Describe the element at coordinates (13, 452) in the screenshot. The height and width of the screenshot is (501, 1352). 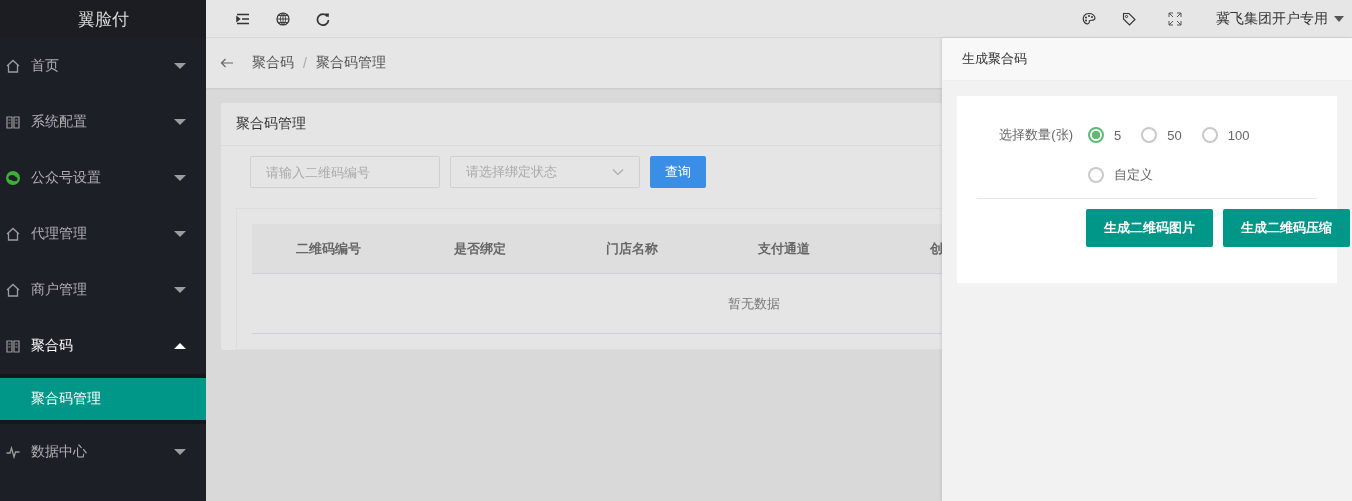
I see `pulse-icon` at that location.